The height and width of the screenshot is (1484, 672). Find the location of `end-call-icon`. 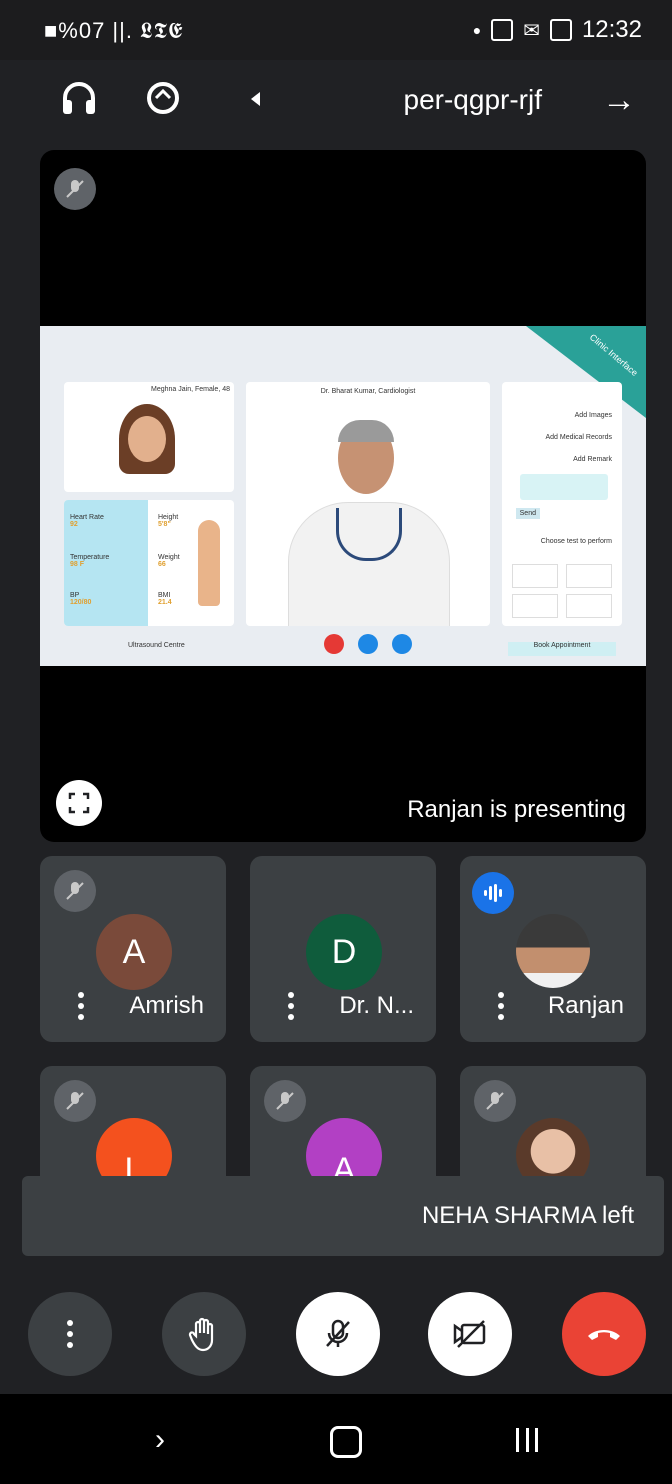

end-call-icon is located at coordinates (604, 1335).